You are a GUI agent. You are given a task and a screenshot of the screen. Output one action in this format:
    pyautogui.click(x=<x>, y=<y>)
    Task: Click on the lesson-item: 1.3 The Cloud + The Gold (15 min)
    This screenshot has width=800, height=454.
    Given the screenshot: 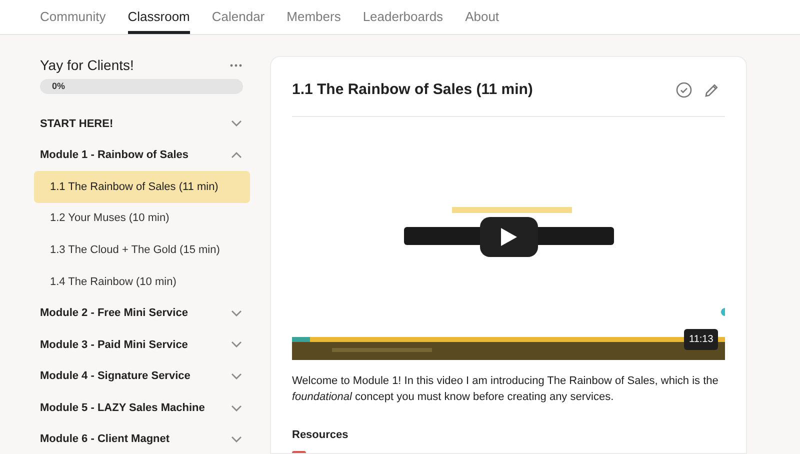 What is the action you would take?
    pyautogui.click(x=142, y=250)
    